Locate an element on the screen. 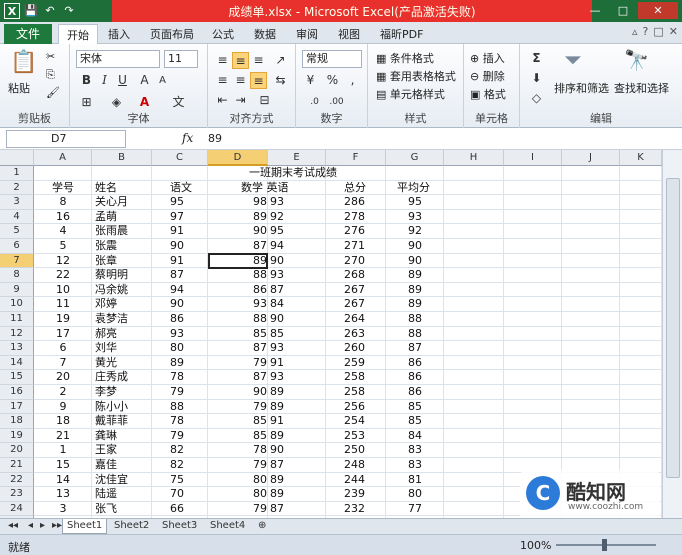  cell-id: 4 is located at coordinates (63, 231).